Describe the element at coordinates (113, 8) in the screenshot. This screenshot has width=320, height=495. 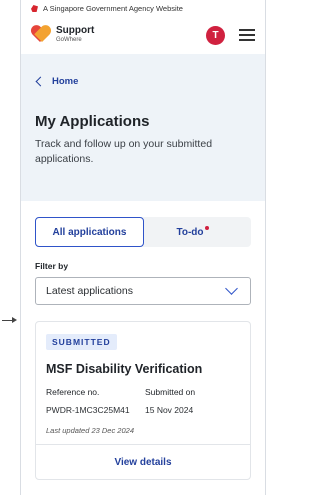
I see `gov-banner-text: A Singapore Government Agency Website` at that location.